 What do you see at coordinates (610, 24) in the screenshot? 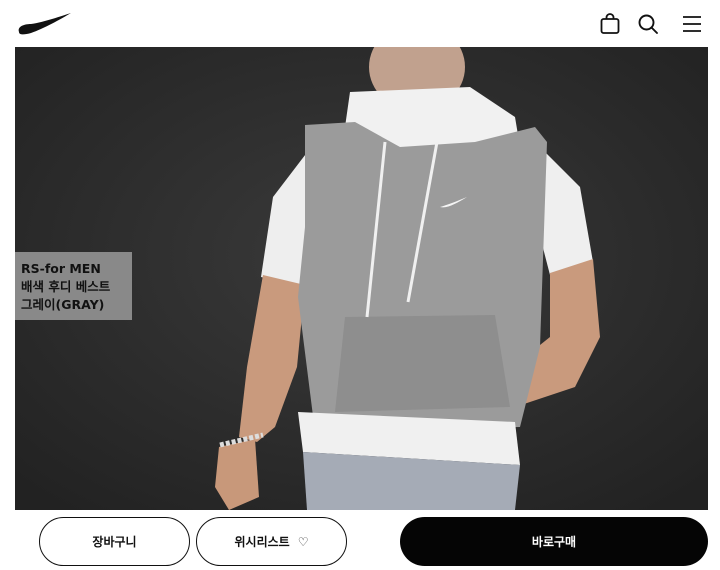
I see `bag-icon` at bounding box center [610, 24].